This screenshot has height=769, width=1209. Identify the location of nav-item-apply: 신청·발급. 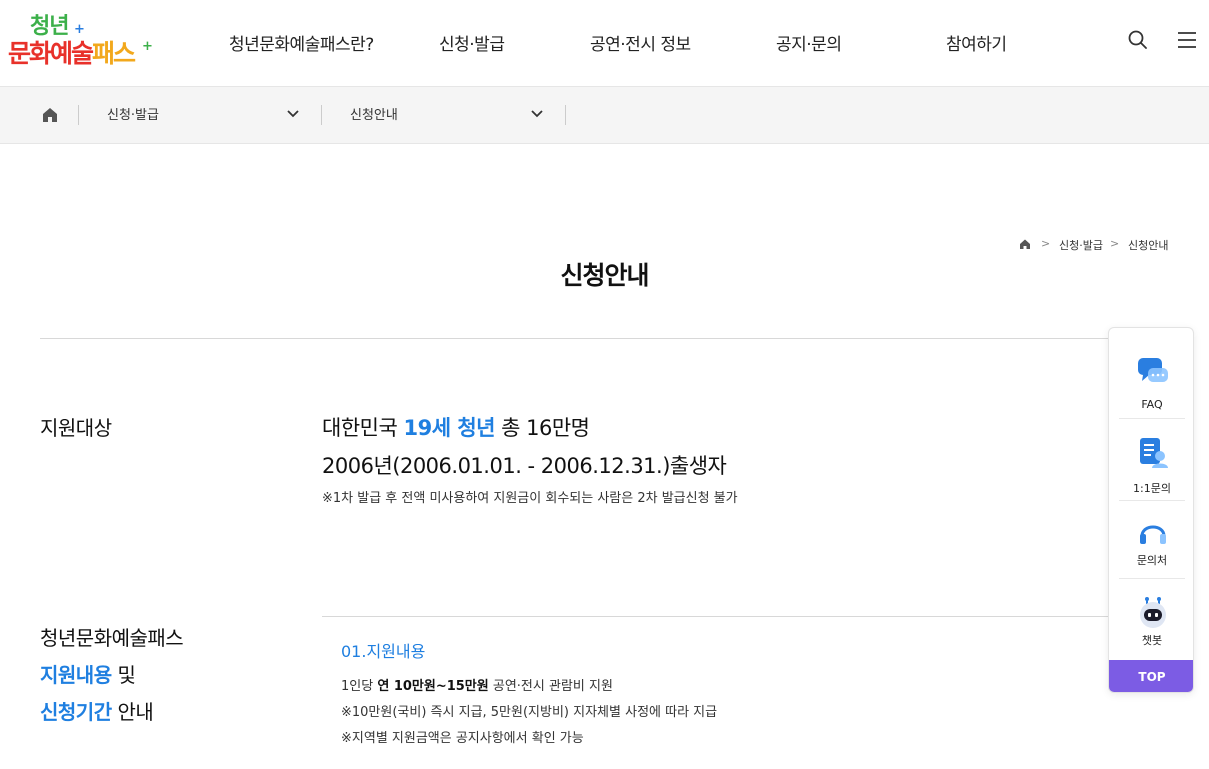
(472, 42).